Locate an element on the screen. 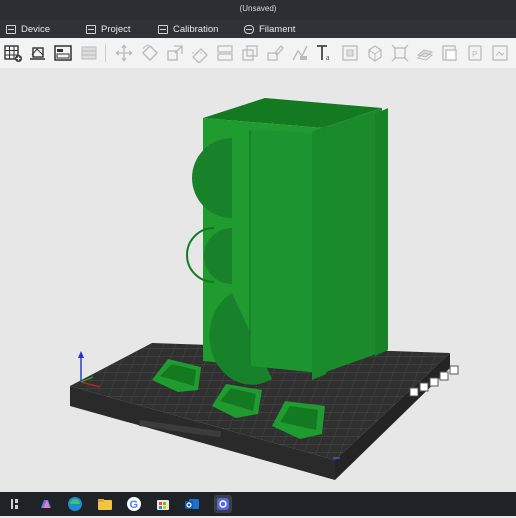 The height and width of the screenshot is (518, 516). window-title: (Unsaved) is located at coordinates (258, 8).